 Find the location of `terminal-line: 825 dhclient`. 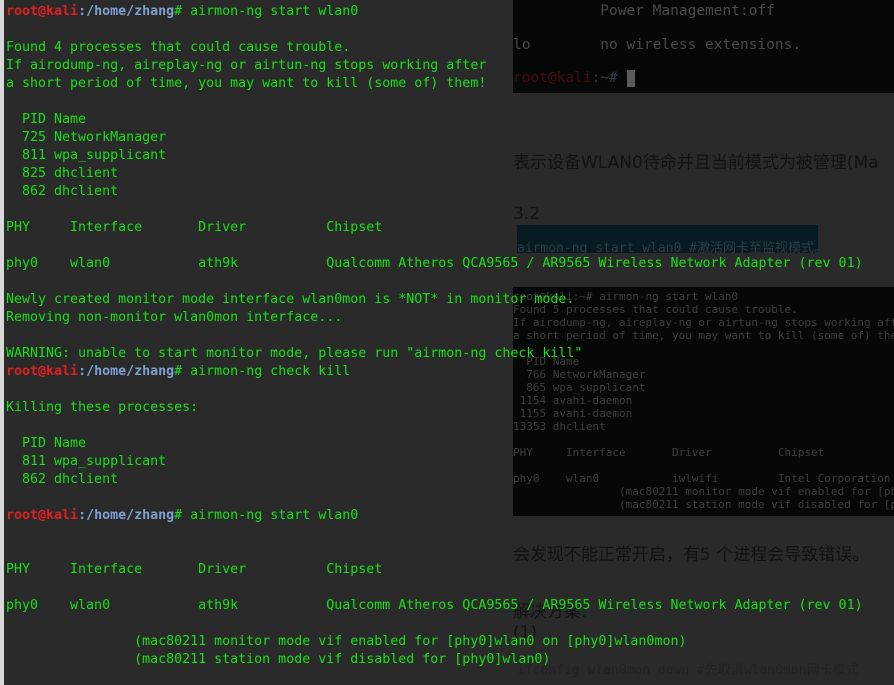

terminal-line: 825 dhclient is located at coordinates (434, 174).